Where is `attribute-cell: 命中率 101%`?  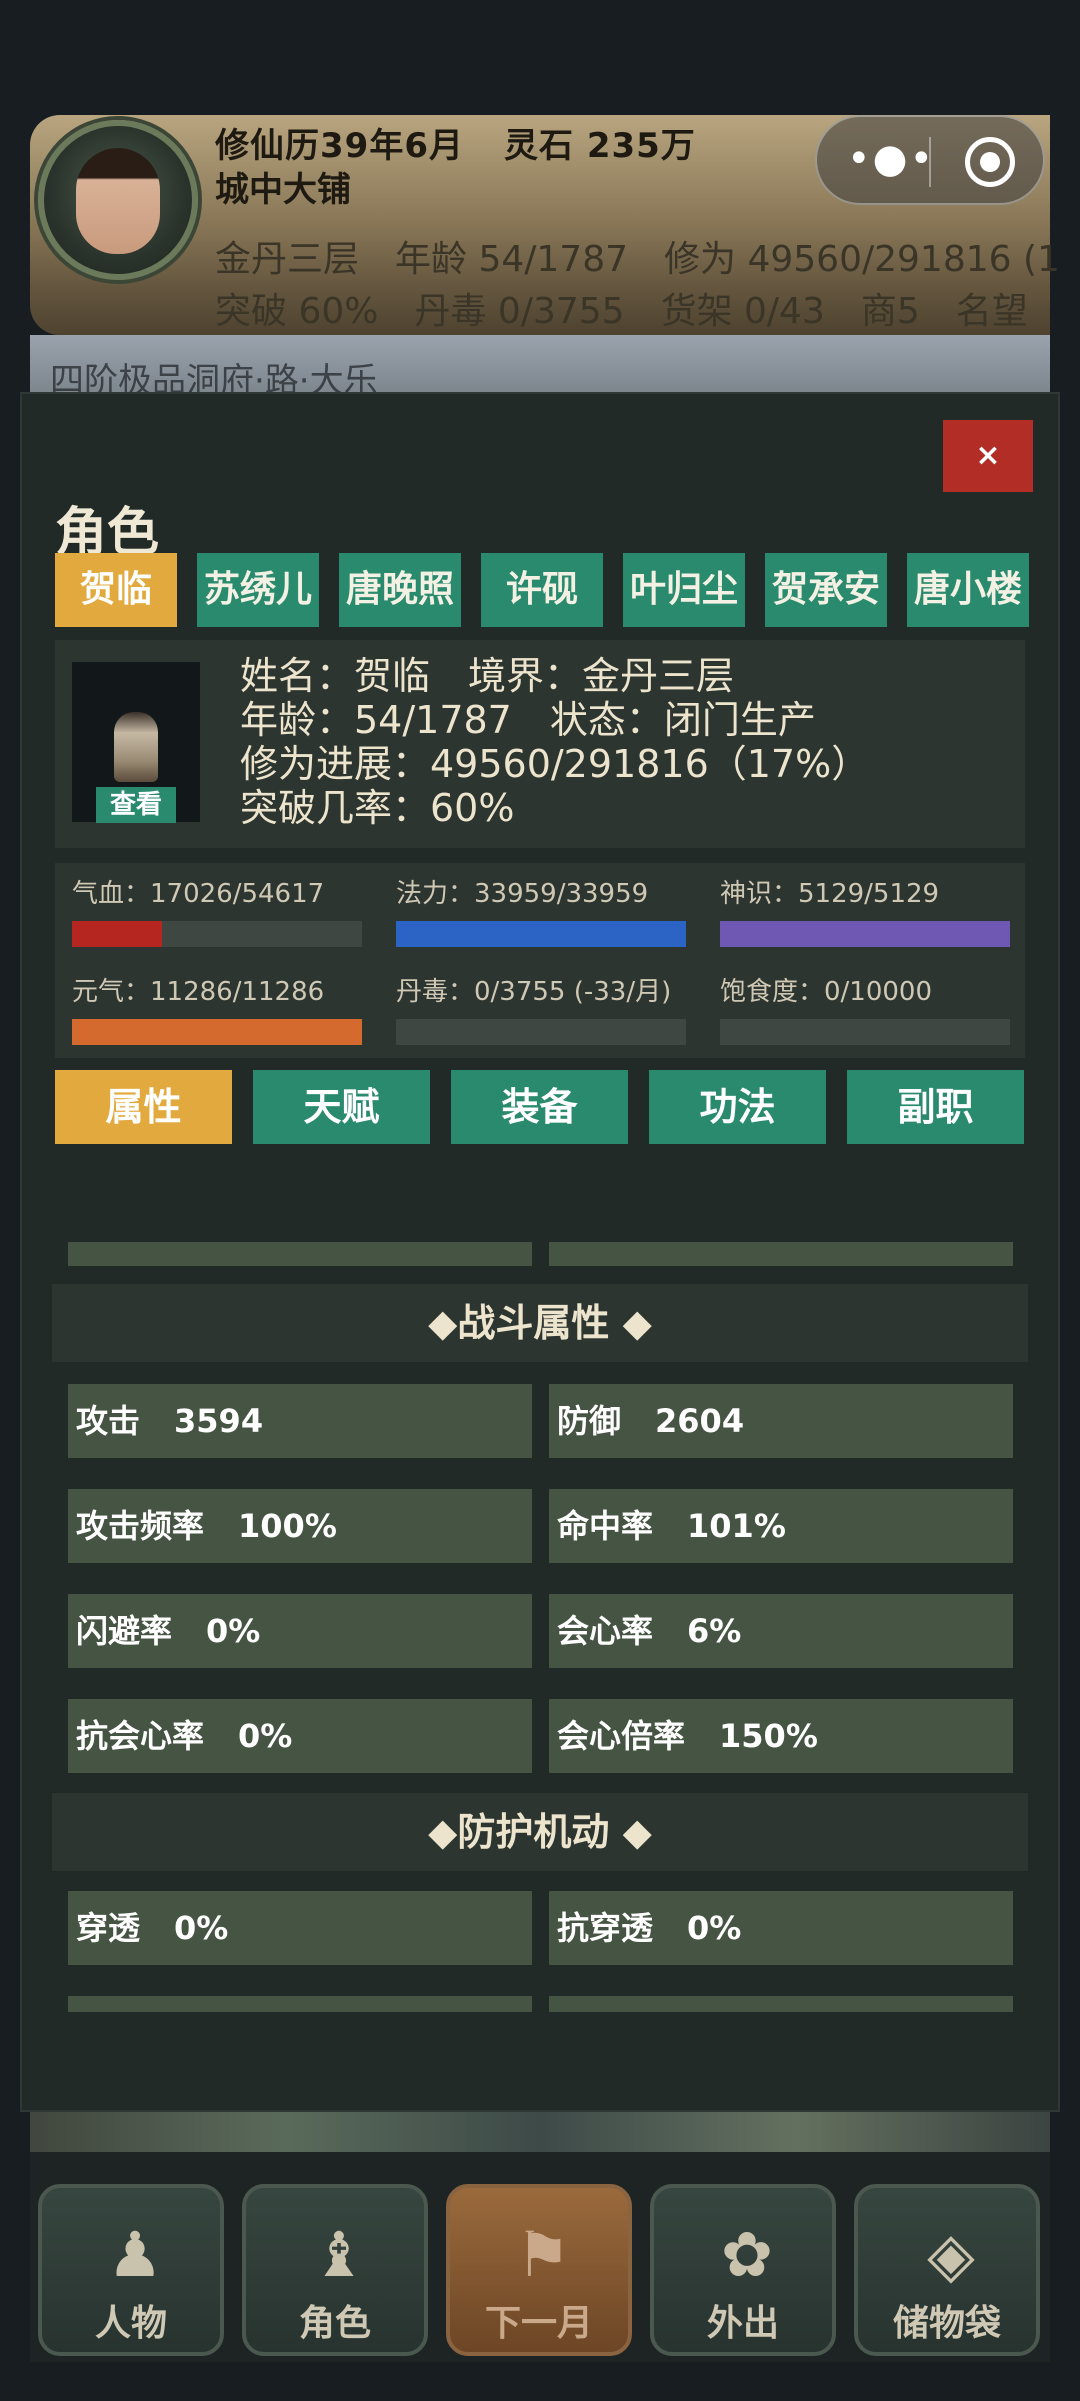
attribute-cell: 命中率 101% is located at coordinates (781, 1526).